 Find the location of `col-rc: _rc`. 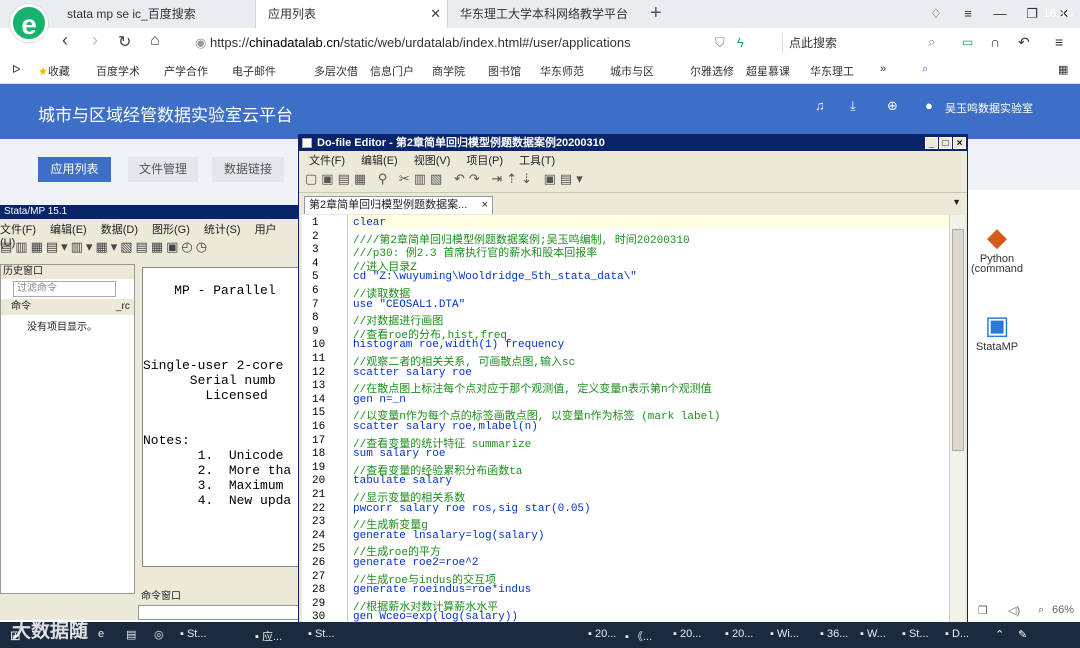

col-rc: _rc is located at coordinates (118, 307).